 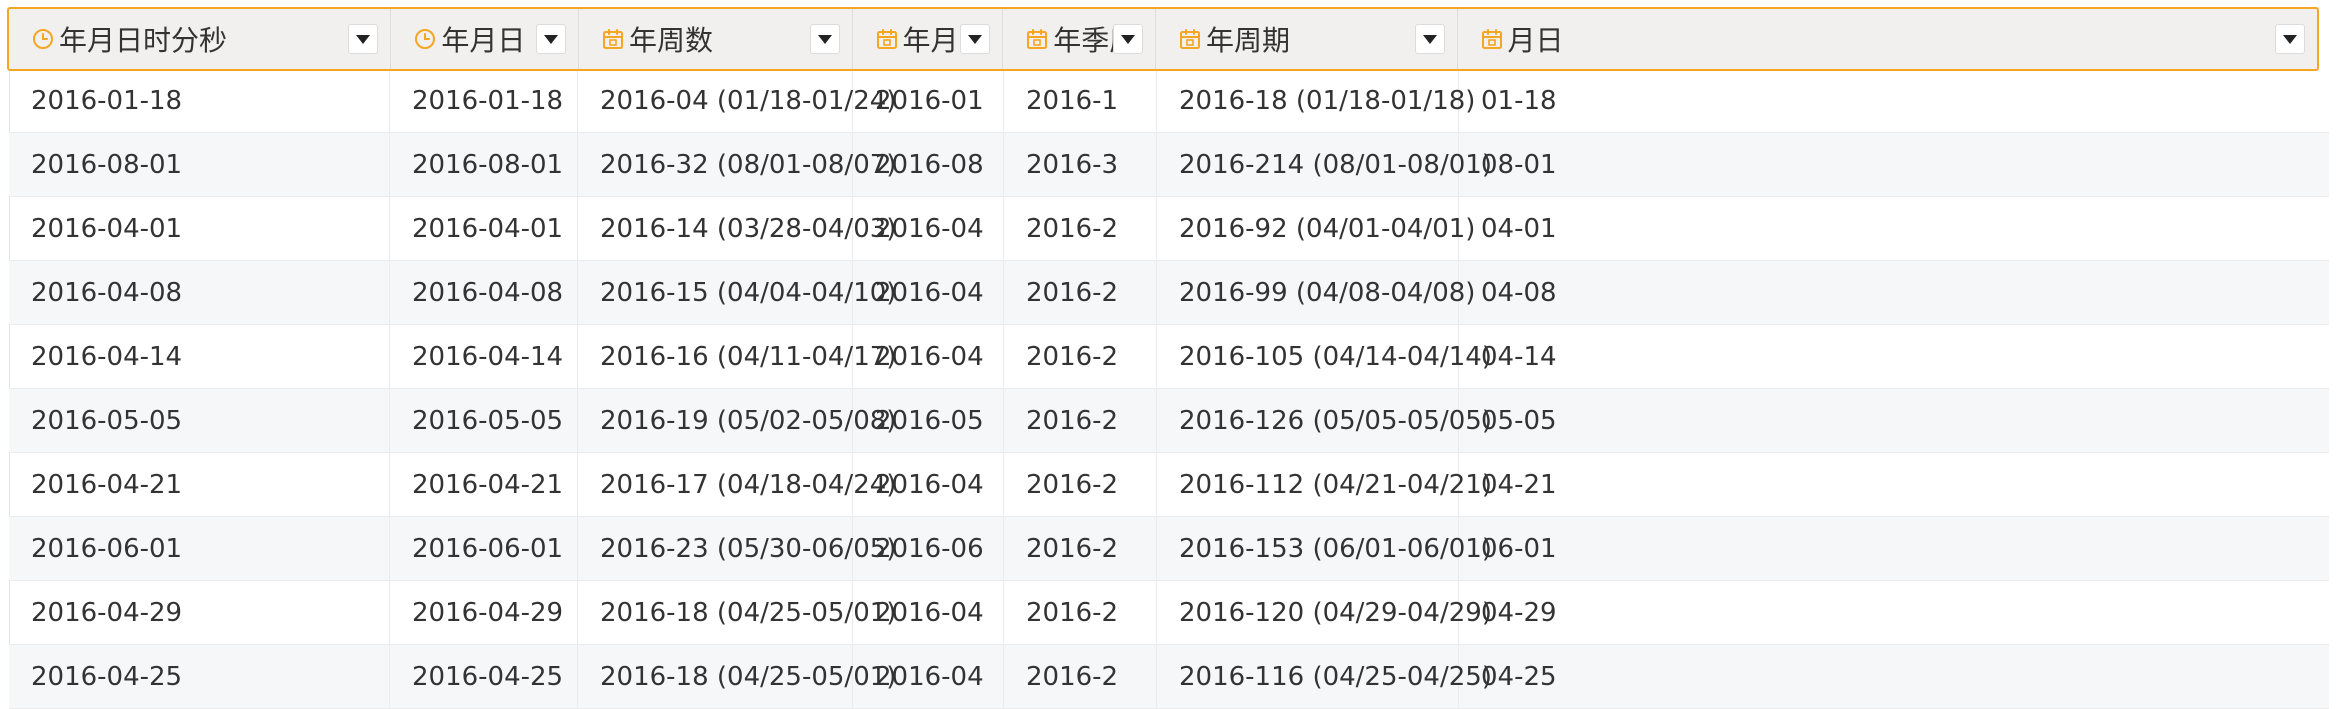 I want to click on column-header-5: 年季度, so click(x=1080, y=39).